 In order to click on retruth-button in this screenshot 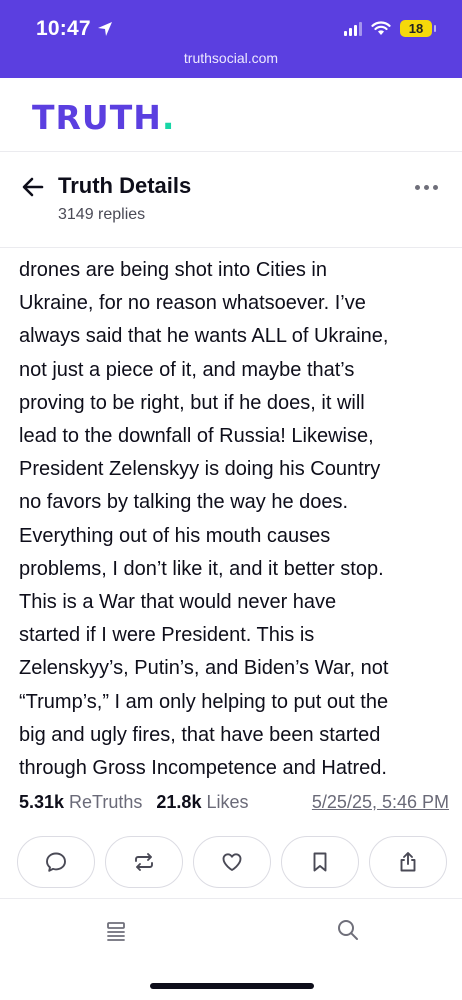, I will do `click(144, 862)`.